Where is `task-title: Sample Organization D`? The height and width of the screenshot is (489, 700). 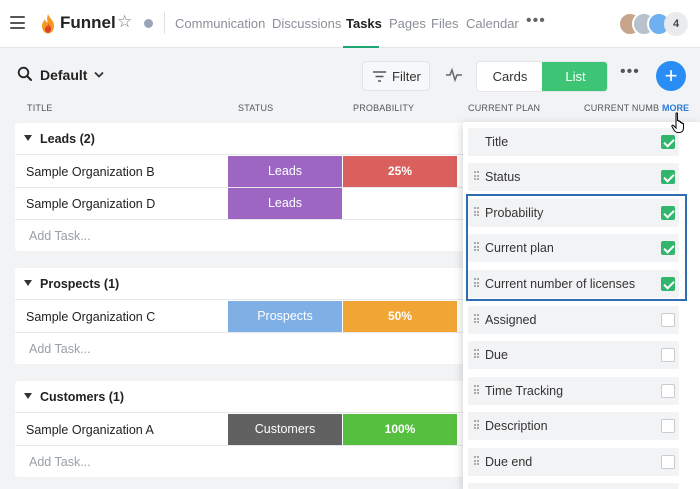
task-title: Sample Organization D is located at coordinates (90, 204).